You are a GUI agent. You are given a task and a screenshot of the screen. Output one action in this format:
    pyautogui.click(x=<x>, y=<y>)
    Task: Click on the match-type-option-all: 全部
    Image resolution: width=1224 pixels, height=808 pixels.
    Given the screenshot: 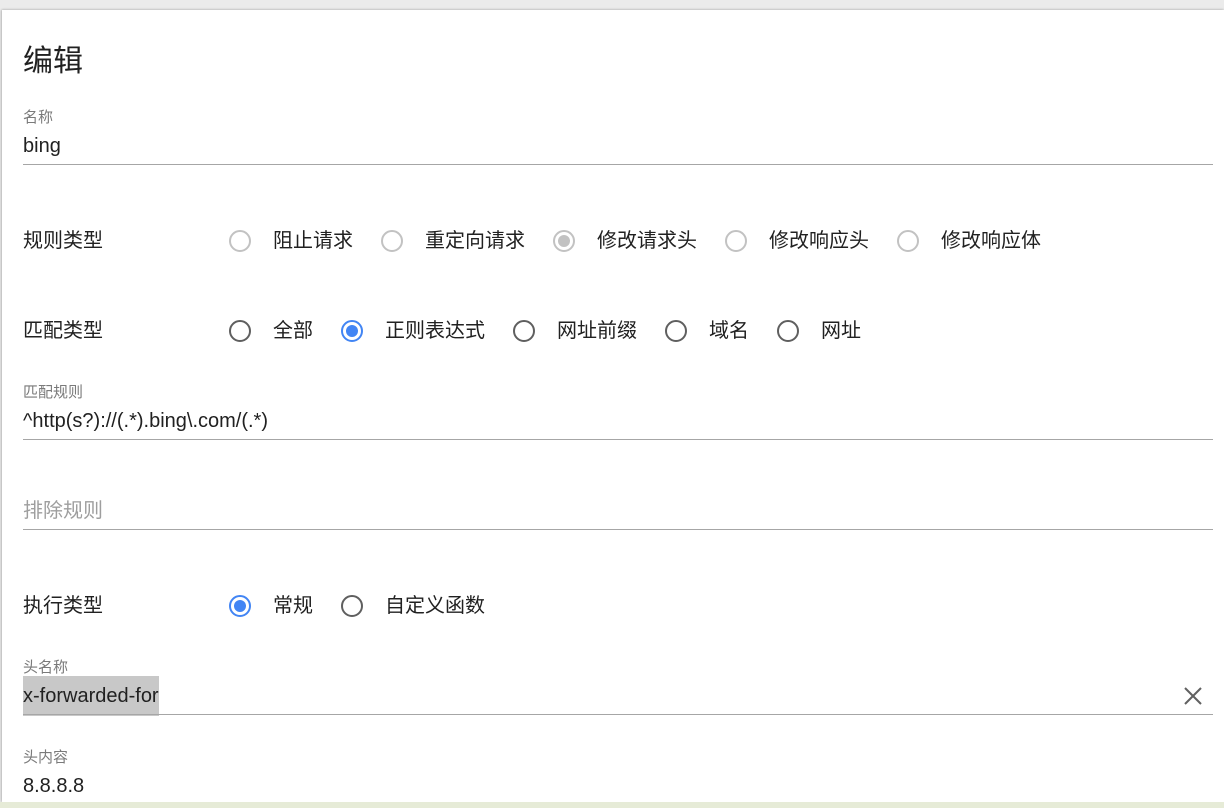 What is the action you would take?
    pyautogui.click(x=271, y=331)
    